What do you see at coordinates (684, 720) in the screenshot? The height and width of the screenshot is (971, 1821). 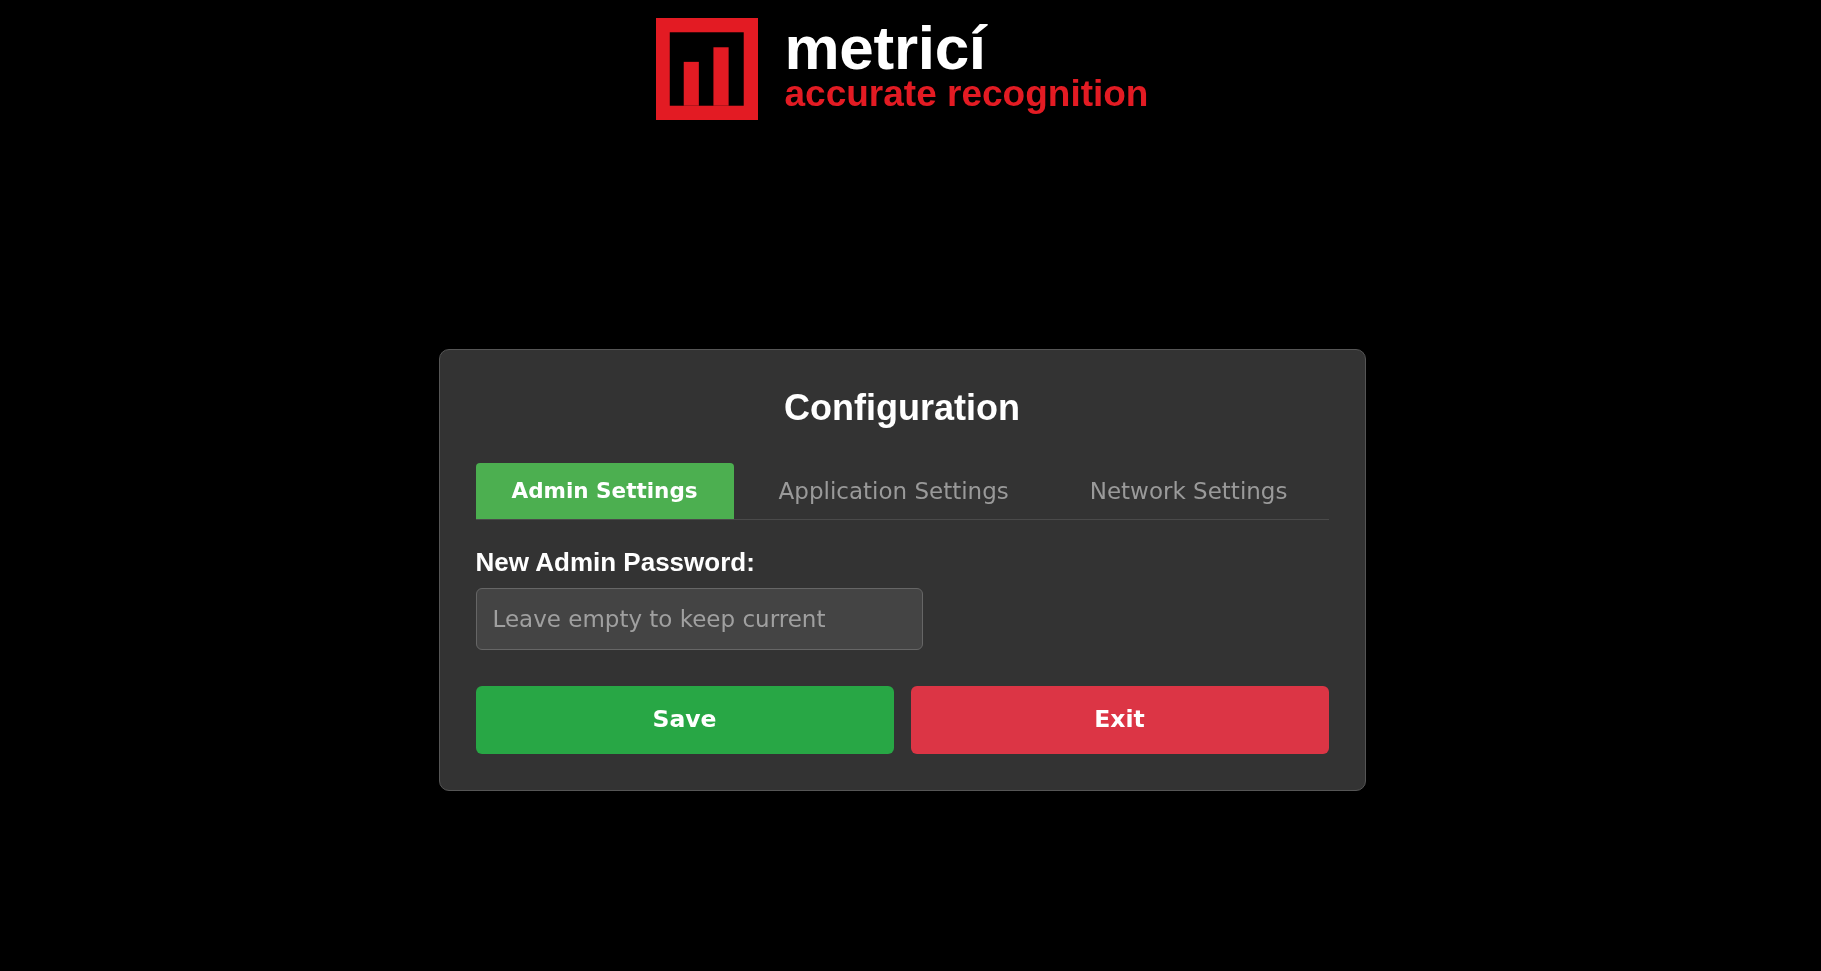 I see `save-button: Save` at bounding box center [684, 720].